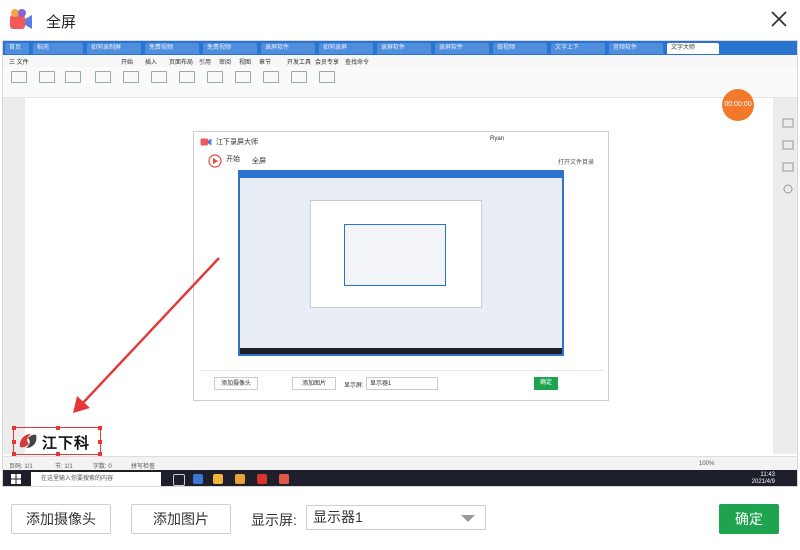 The width and height of the screenshot is (800, 550). I want to click on nested-screen-preview, so click(401, 263).